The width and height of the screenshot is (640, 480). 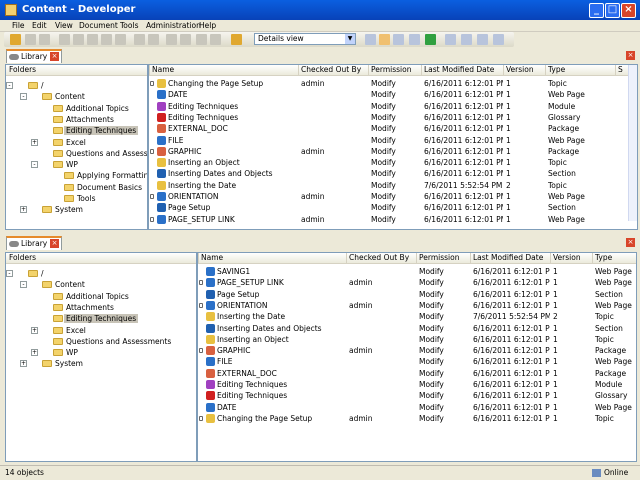 I want to click on menu-document: Document, so click(x=98, y=25).